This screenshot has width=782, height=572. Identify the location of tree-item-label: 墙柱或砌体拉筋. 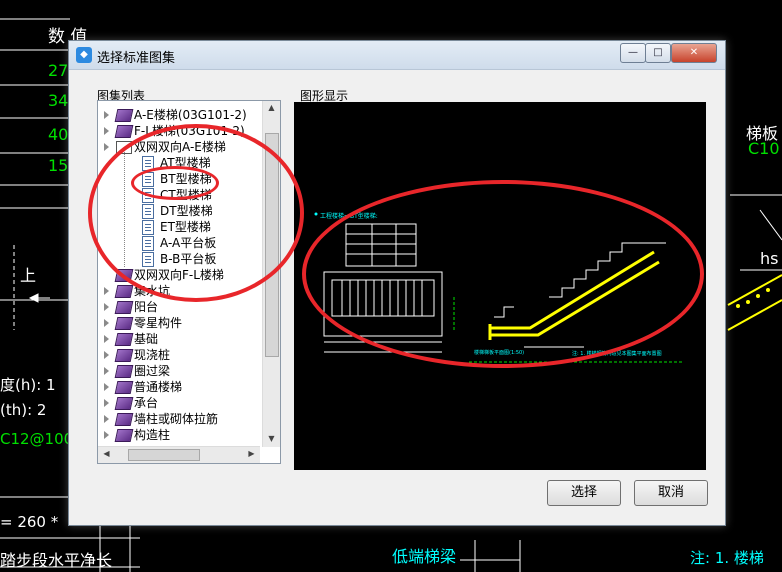
(176, 419).